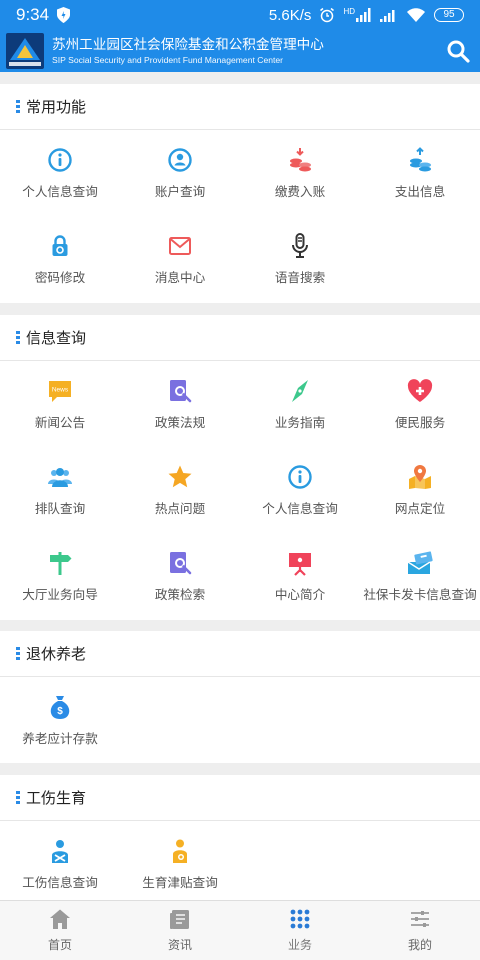 This screenshot has height=960, width=480. Describe the element at coordinates (60, 882) in the screenshot. I see `tile-label: 工伤信息查询` at that location.